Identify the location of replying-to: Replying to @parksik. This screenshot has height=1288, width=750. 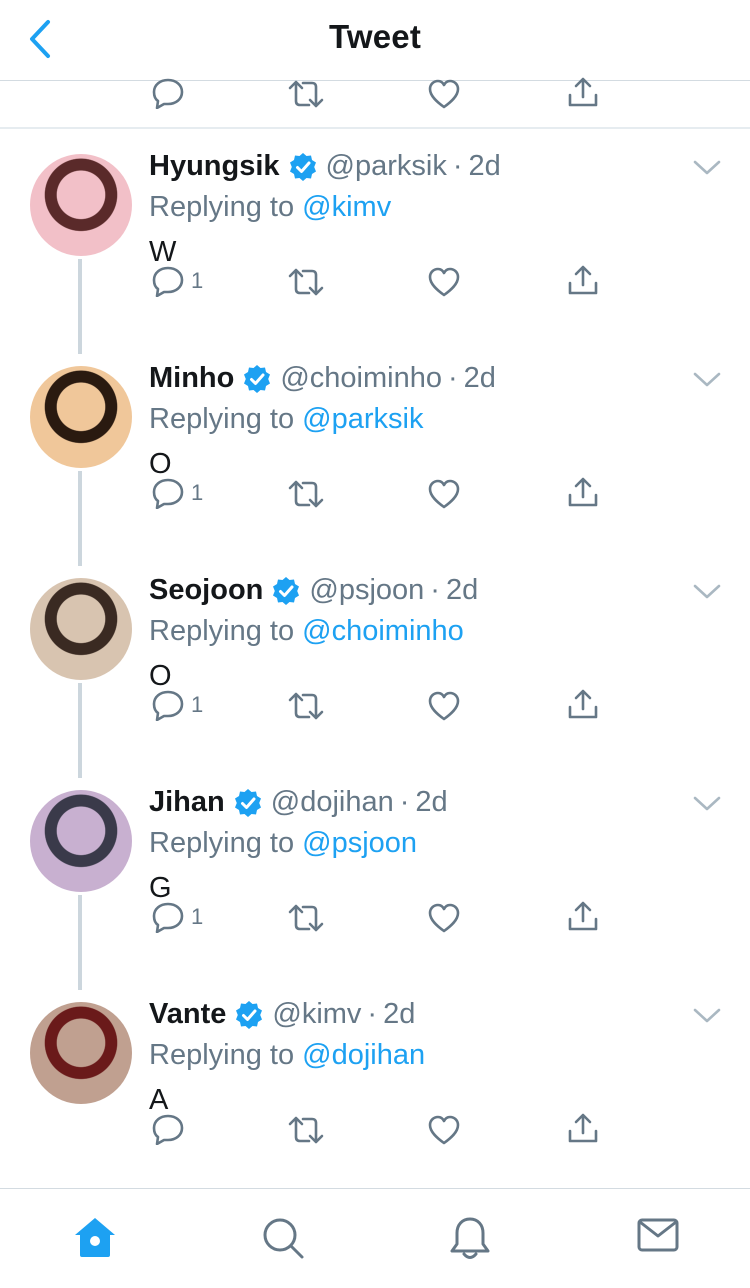
(286, 419).